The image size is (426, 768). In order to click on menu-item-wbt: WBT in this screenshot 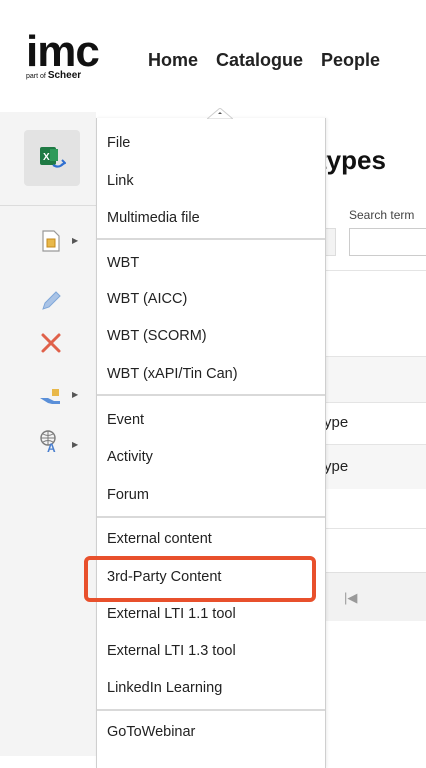, I will do `click(123, 263)`.